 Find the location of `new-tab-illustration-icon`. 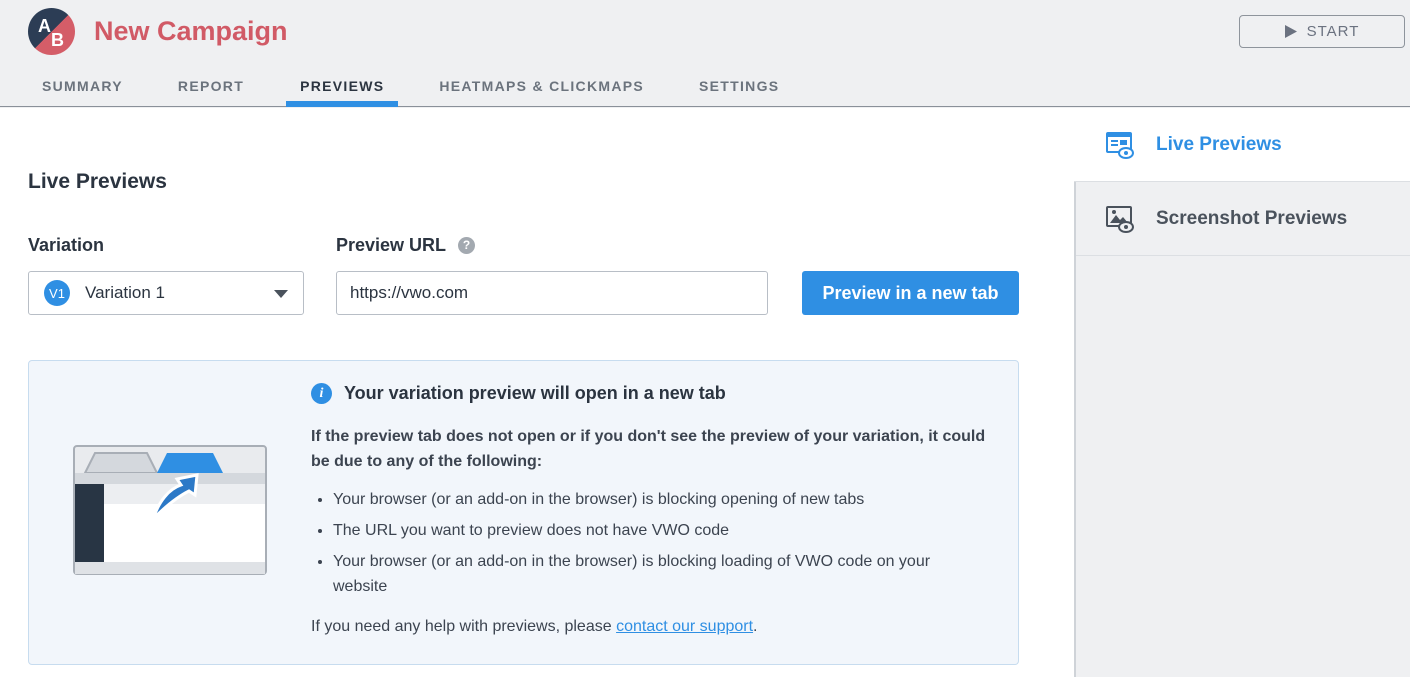

new-tab-illustration-icon is located at coordinates (170, 510).